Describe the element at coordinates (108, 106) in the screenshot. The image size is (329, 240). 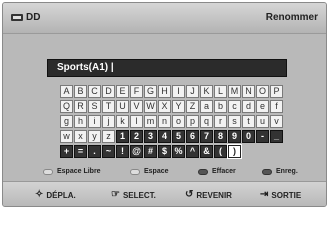
I see `key-1-3: T` at that location.